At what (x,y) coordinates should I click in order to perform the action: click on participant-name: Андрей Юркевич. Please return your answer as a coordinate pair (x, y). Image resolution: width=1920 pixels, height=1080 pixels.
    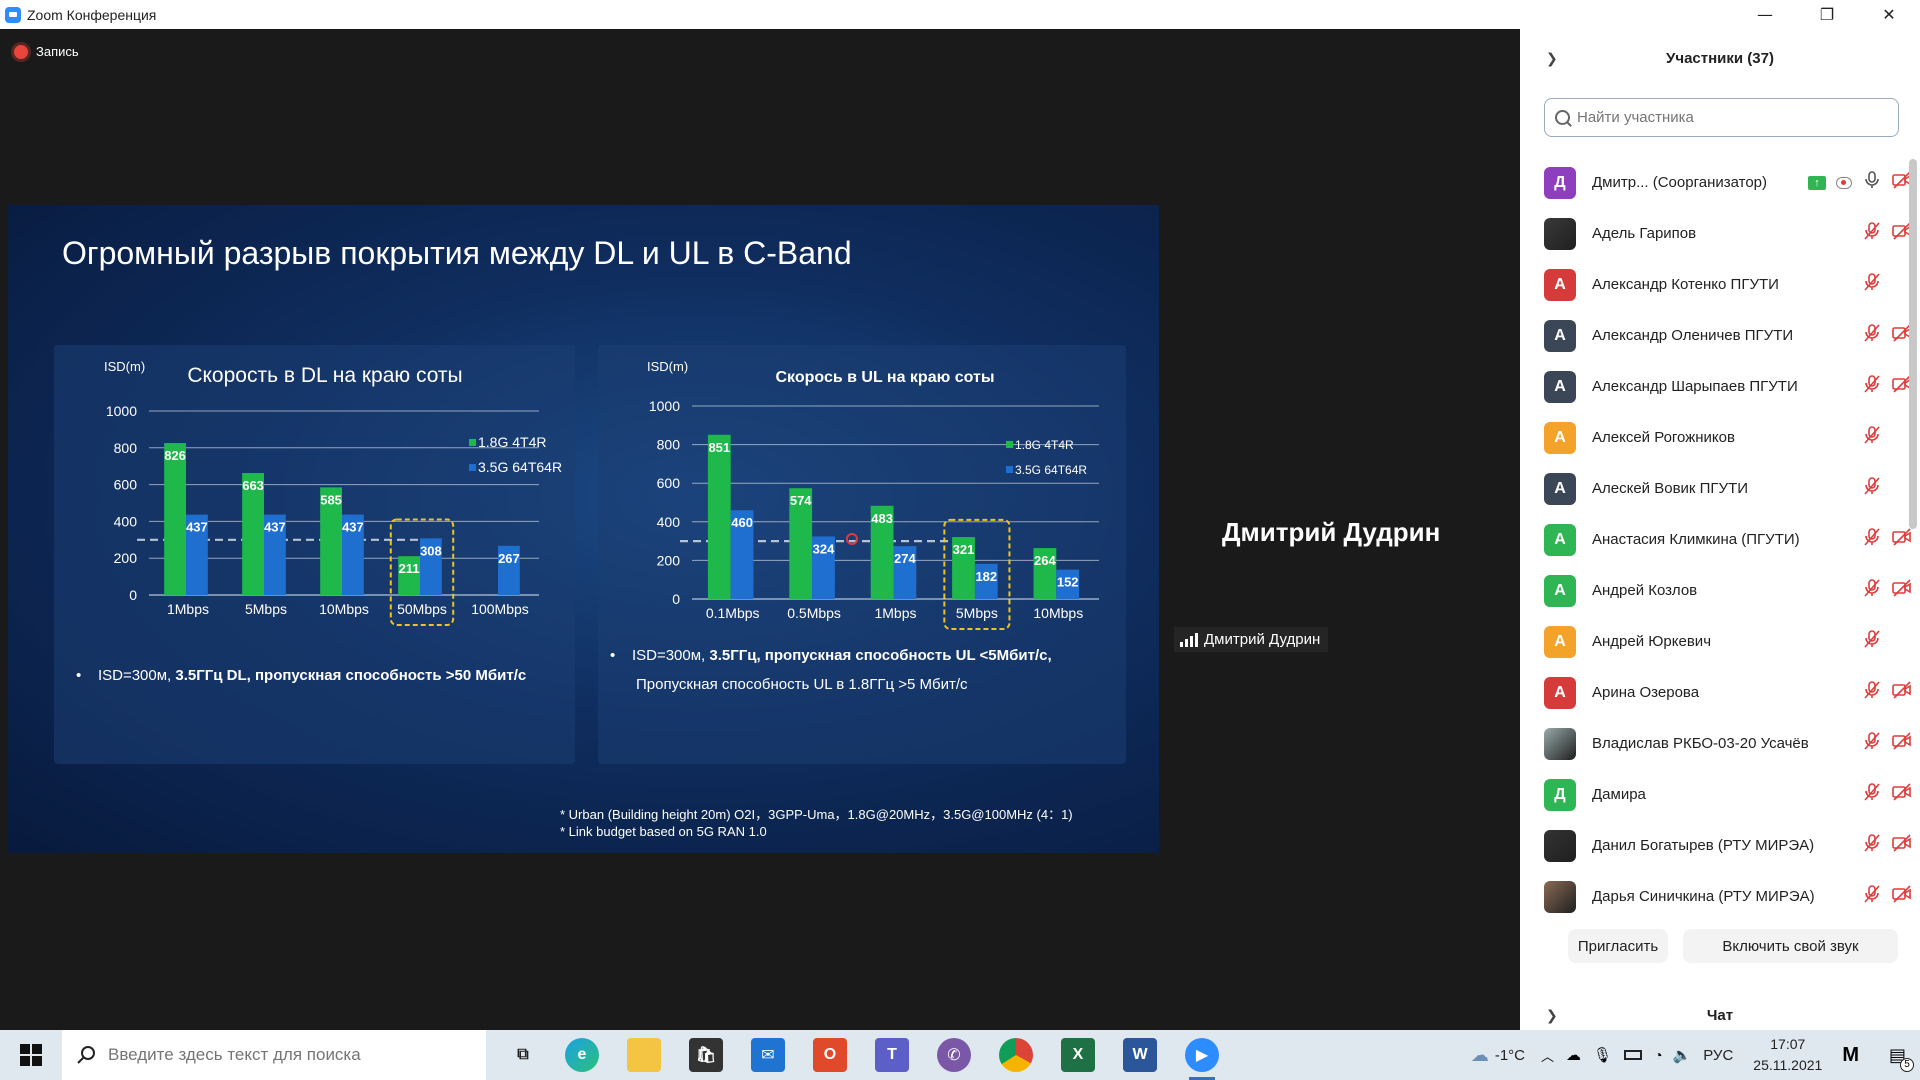
    Looking at the image, I should click on (1652, 641).